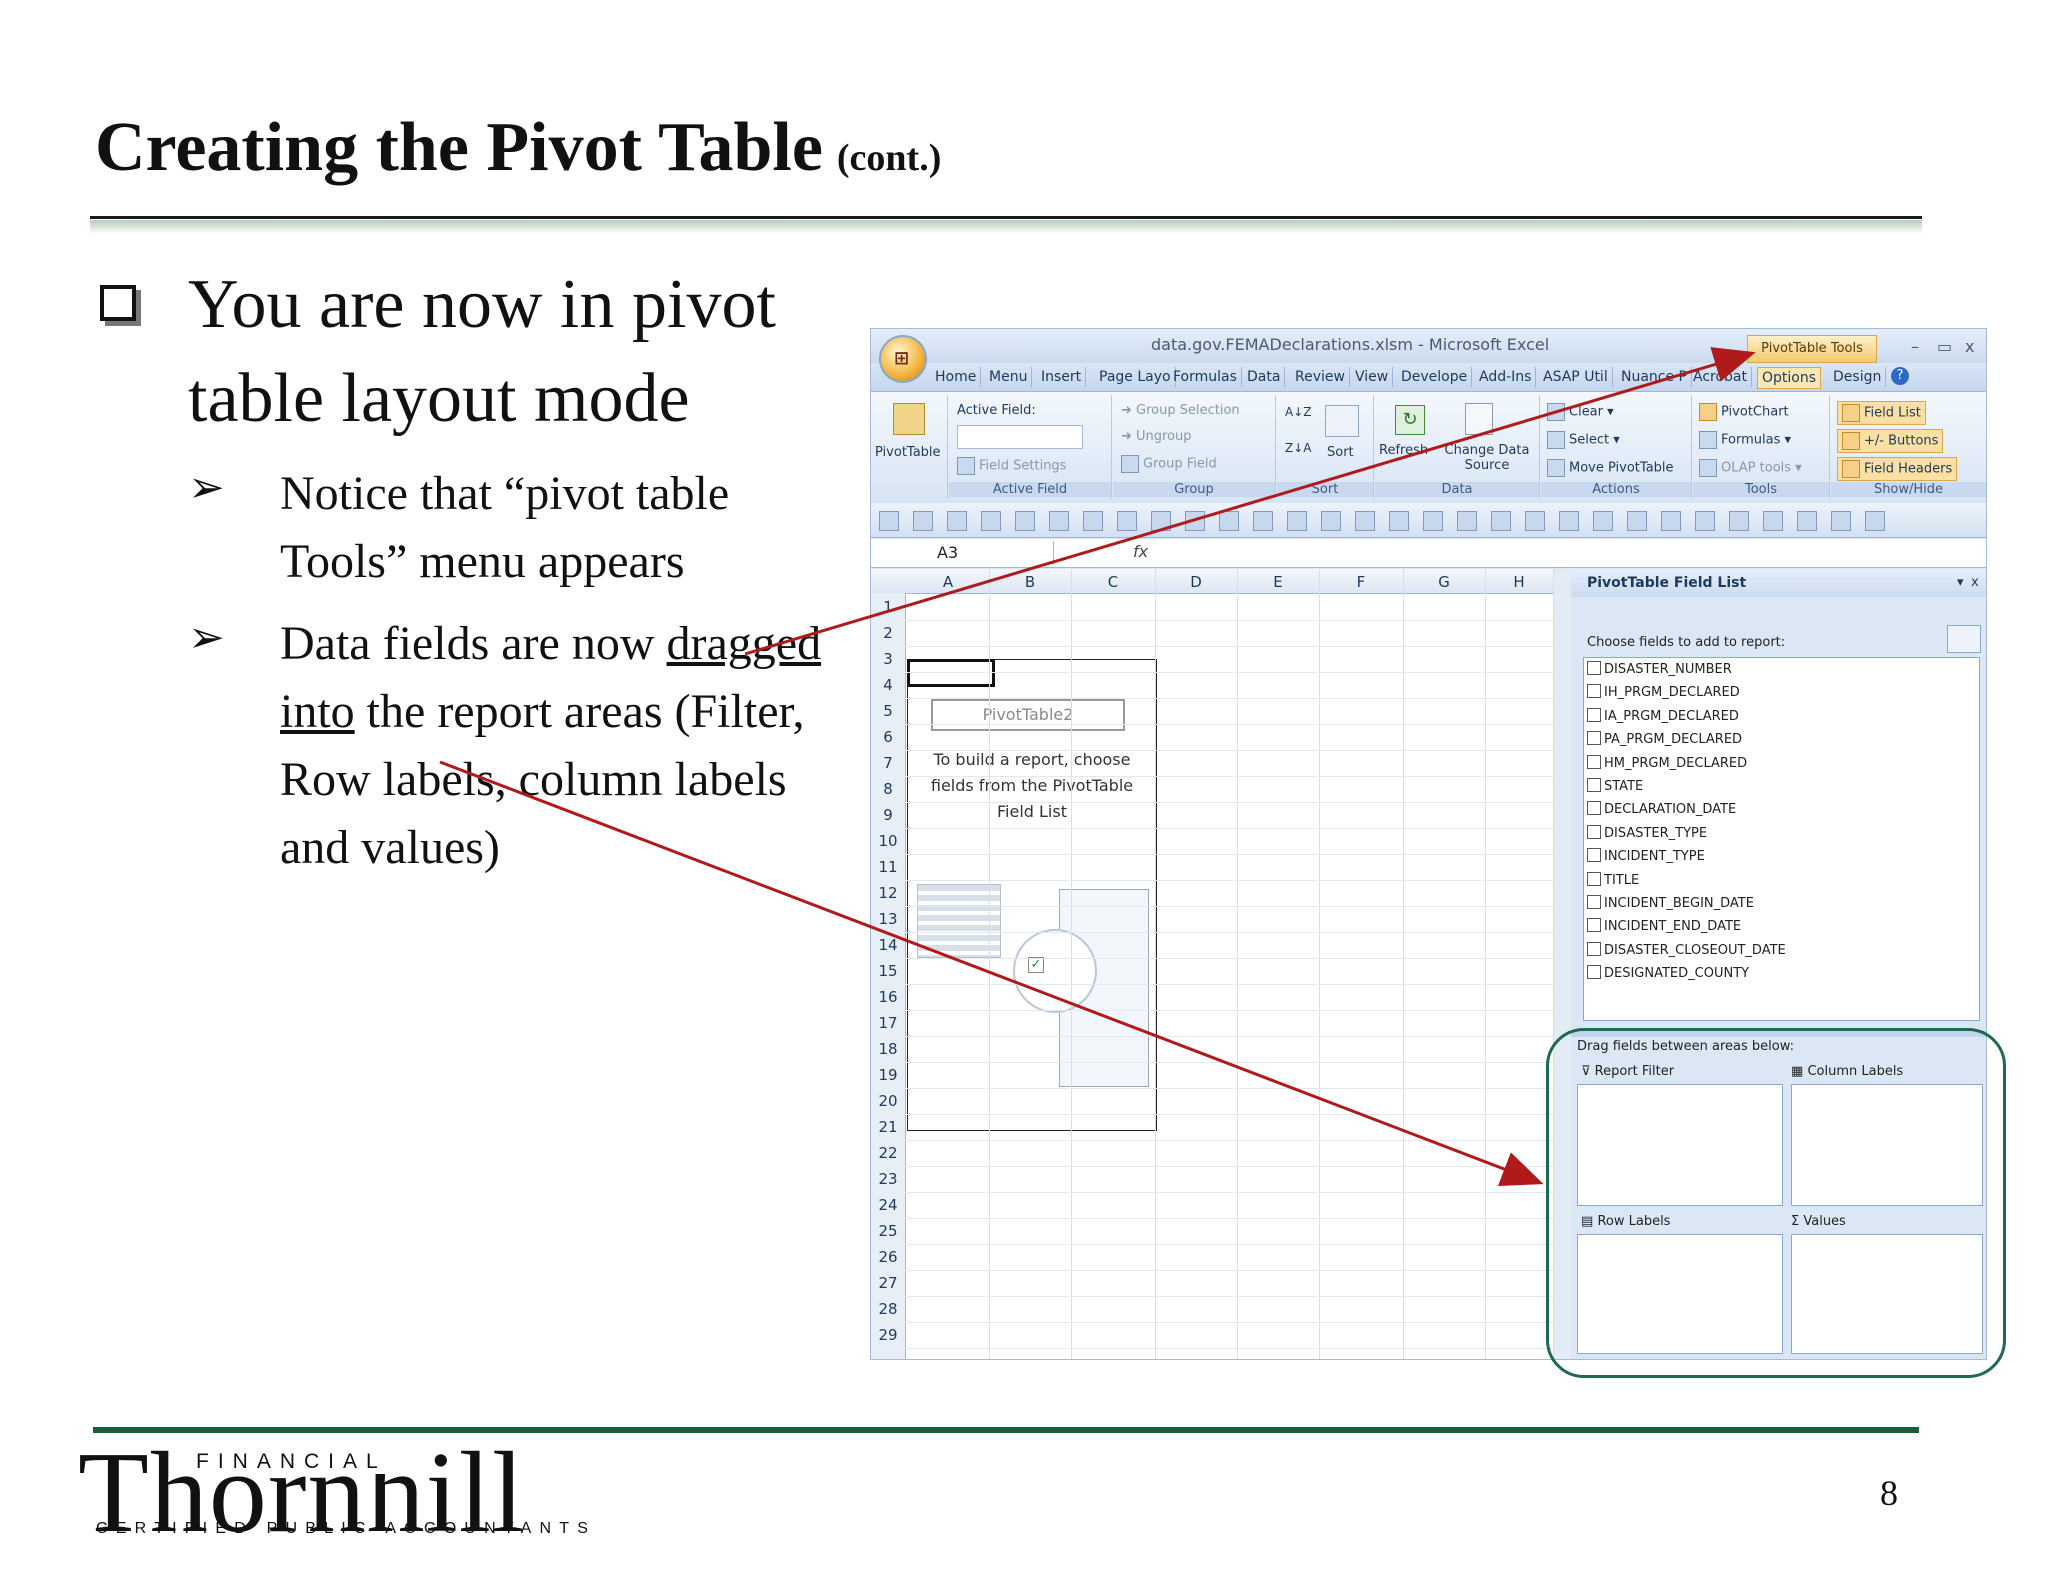 The image size is (2048, 1582). What do you see at coordinates (903, 359) in the screenshot?
I see `office-button: ⊞` at bounding box center [903, 359].